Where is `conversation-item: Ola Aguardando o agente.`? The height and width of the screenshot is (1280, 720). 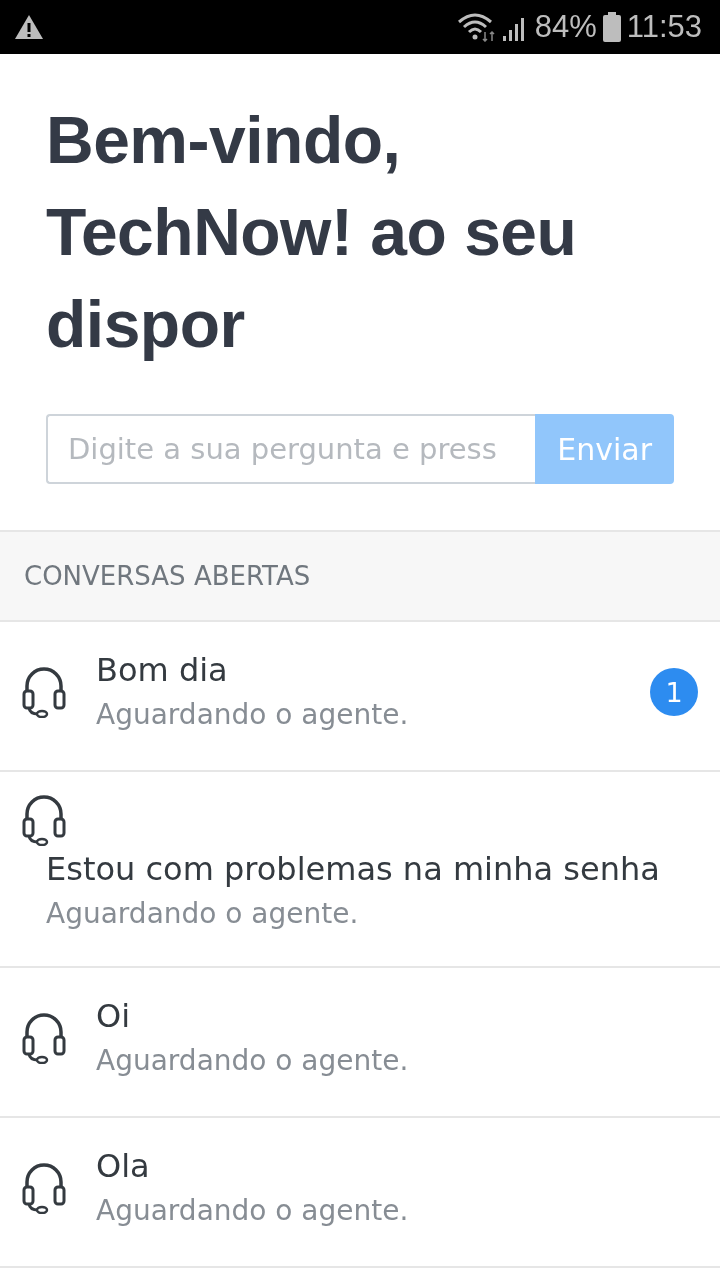 conversation-item: Ola Aguardando o agente. is located at coordinates (360, 1193).